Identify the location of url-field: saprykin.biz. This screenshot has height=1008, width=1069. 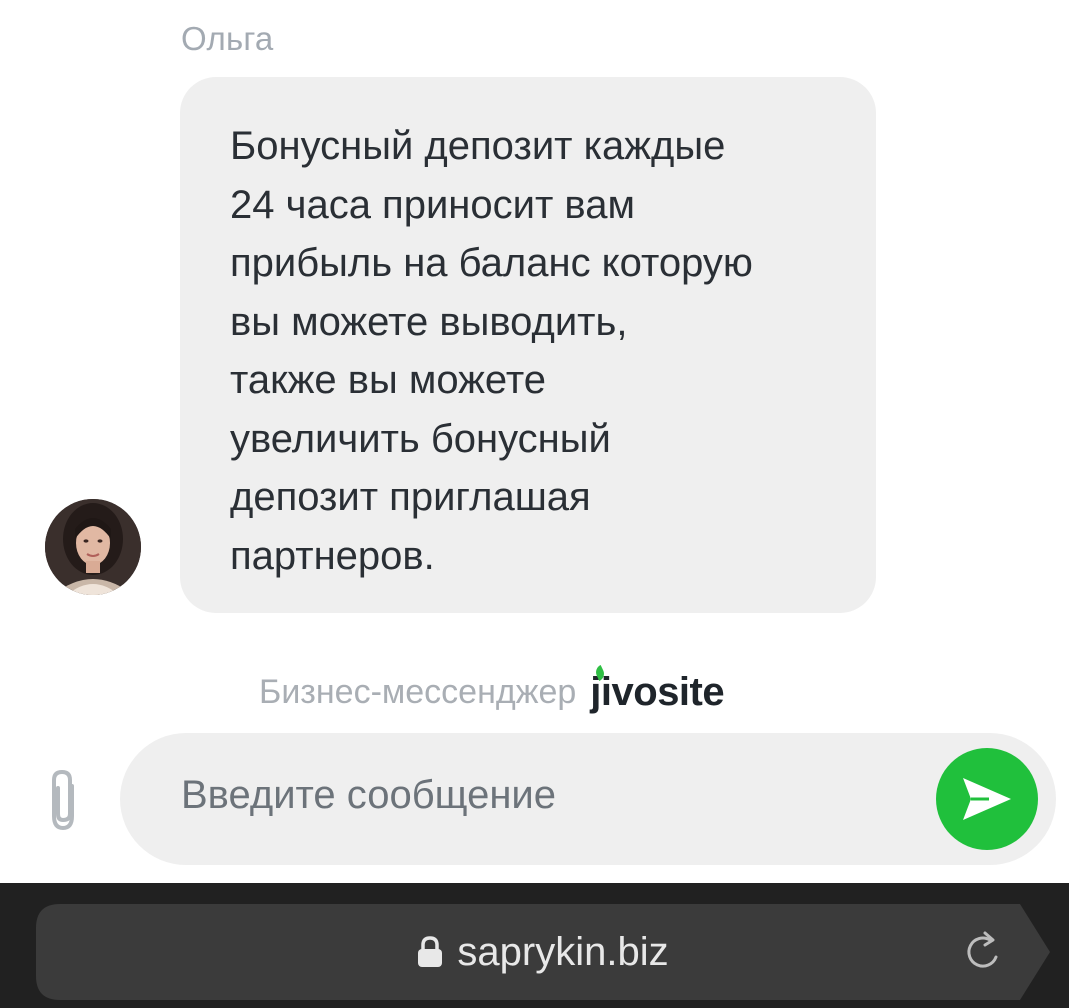
(543, 952).